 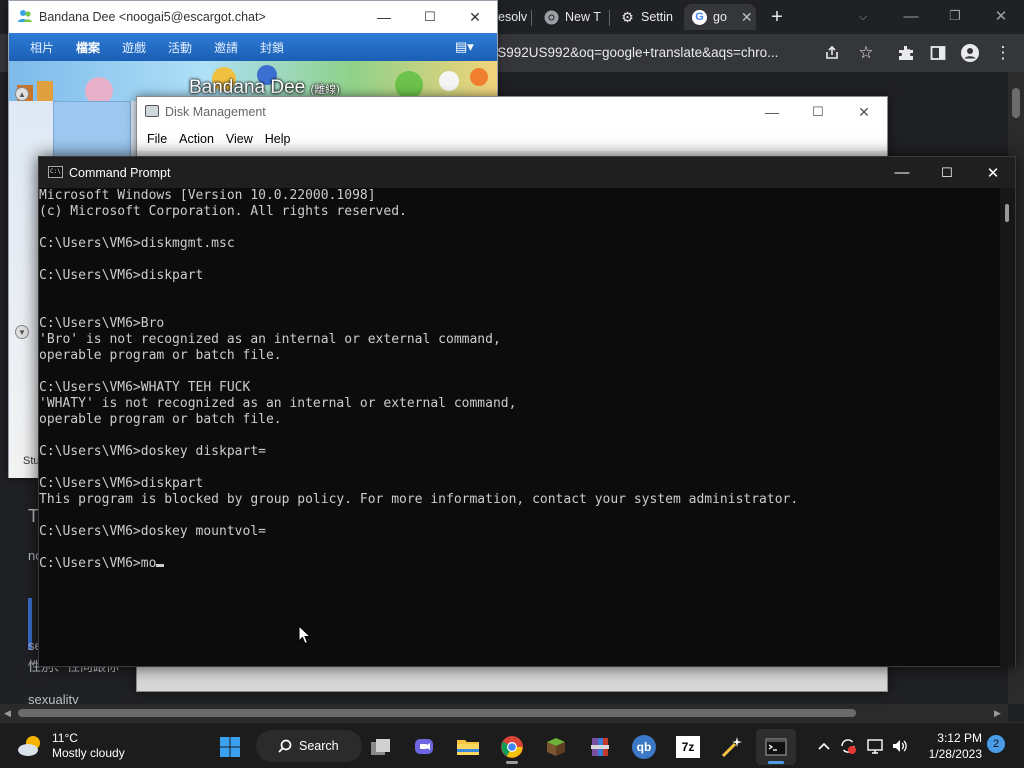 What do you see at coordinates (272, 47) in the screenshot?
I see `menu-block: 封鎖` at bounding box center [272, 47].